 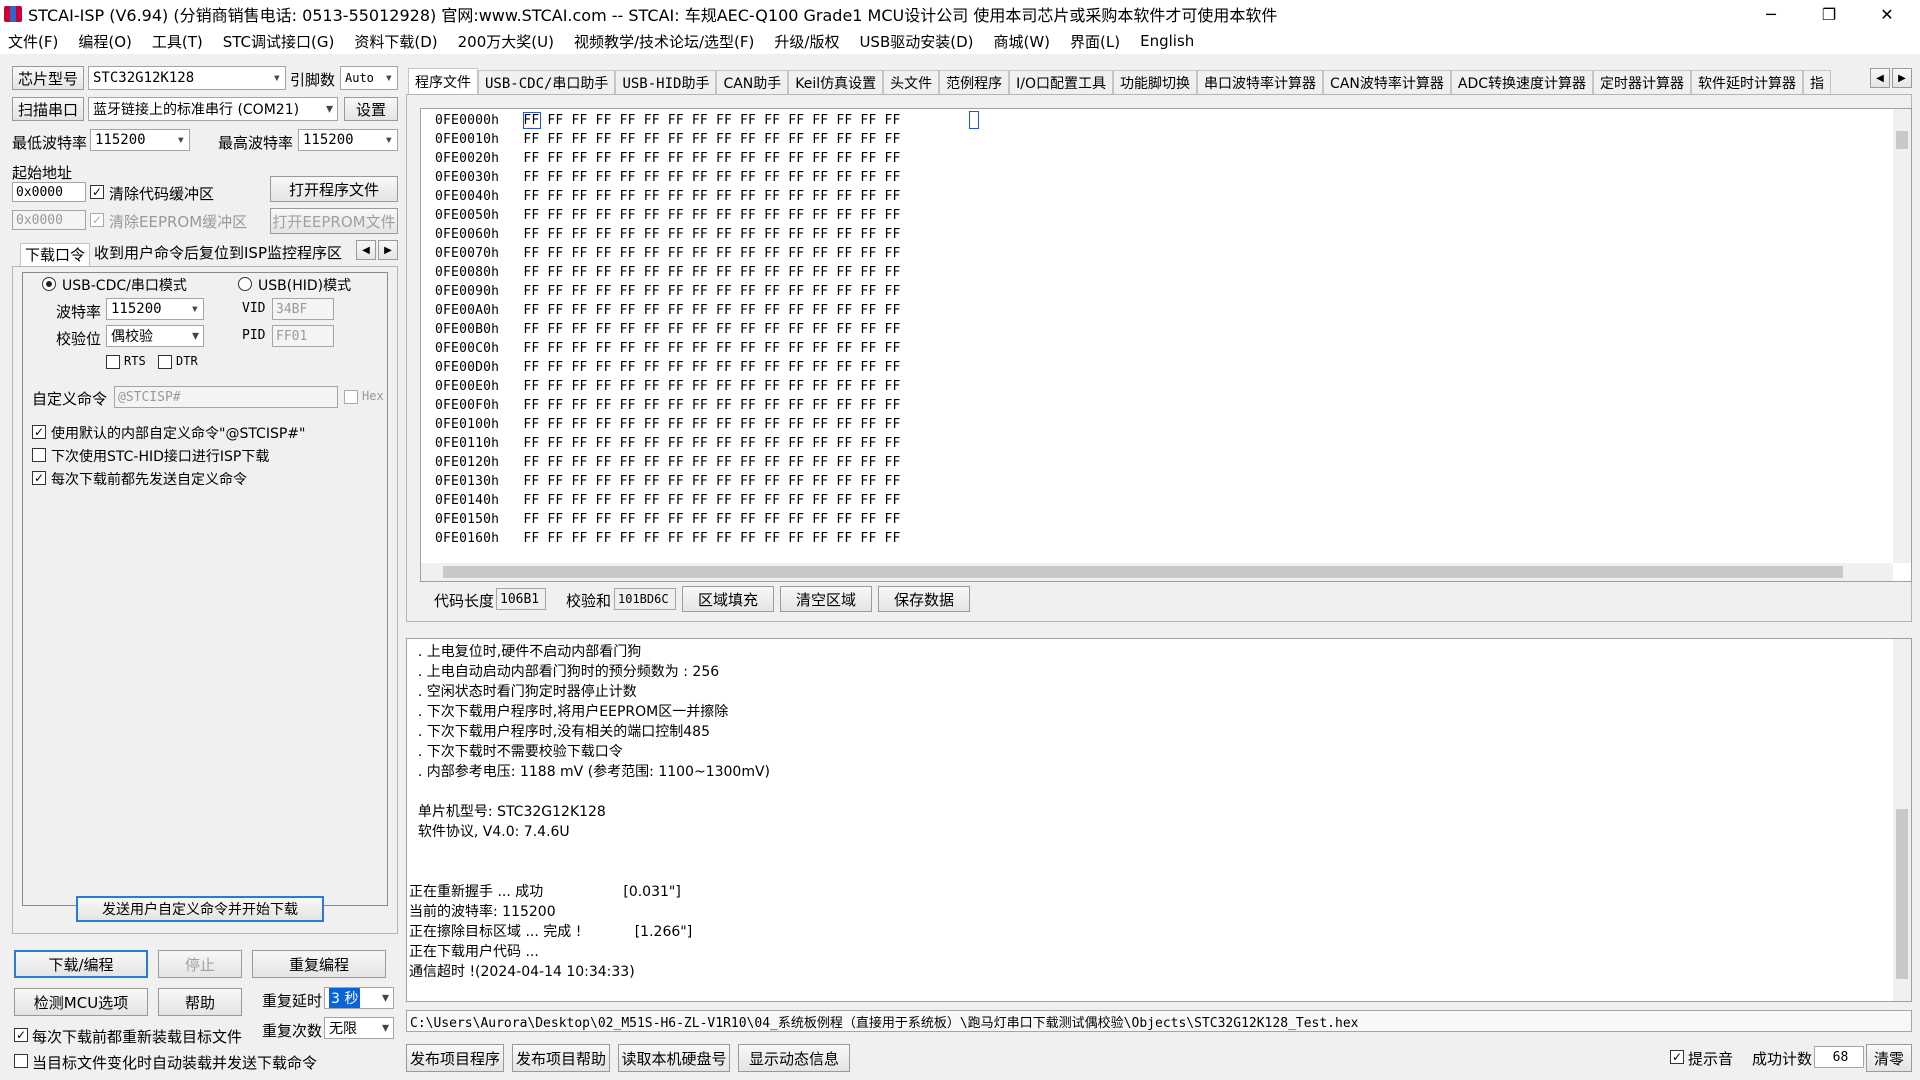 What do you see at coordinates (506, 41) in the screenshot?
I see `menu-prize: 200万大奖(U)` at bounding box center [506, 41].